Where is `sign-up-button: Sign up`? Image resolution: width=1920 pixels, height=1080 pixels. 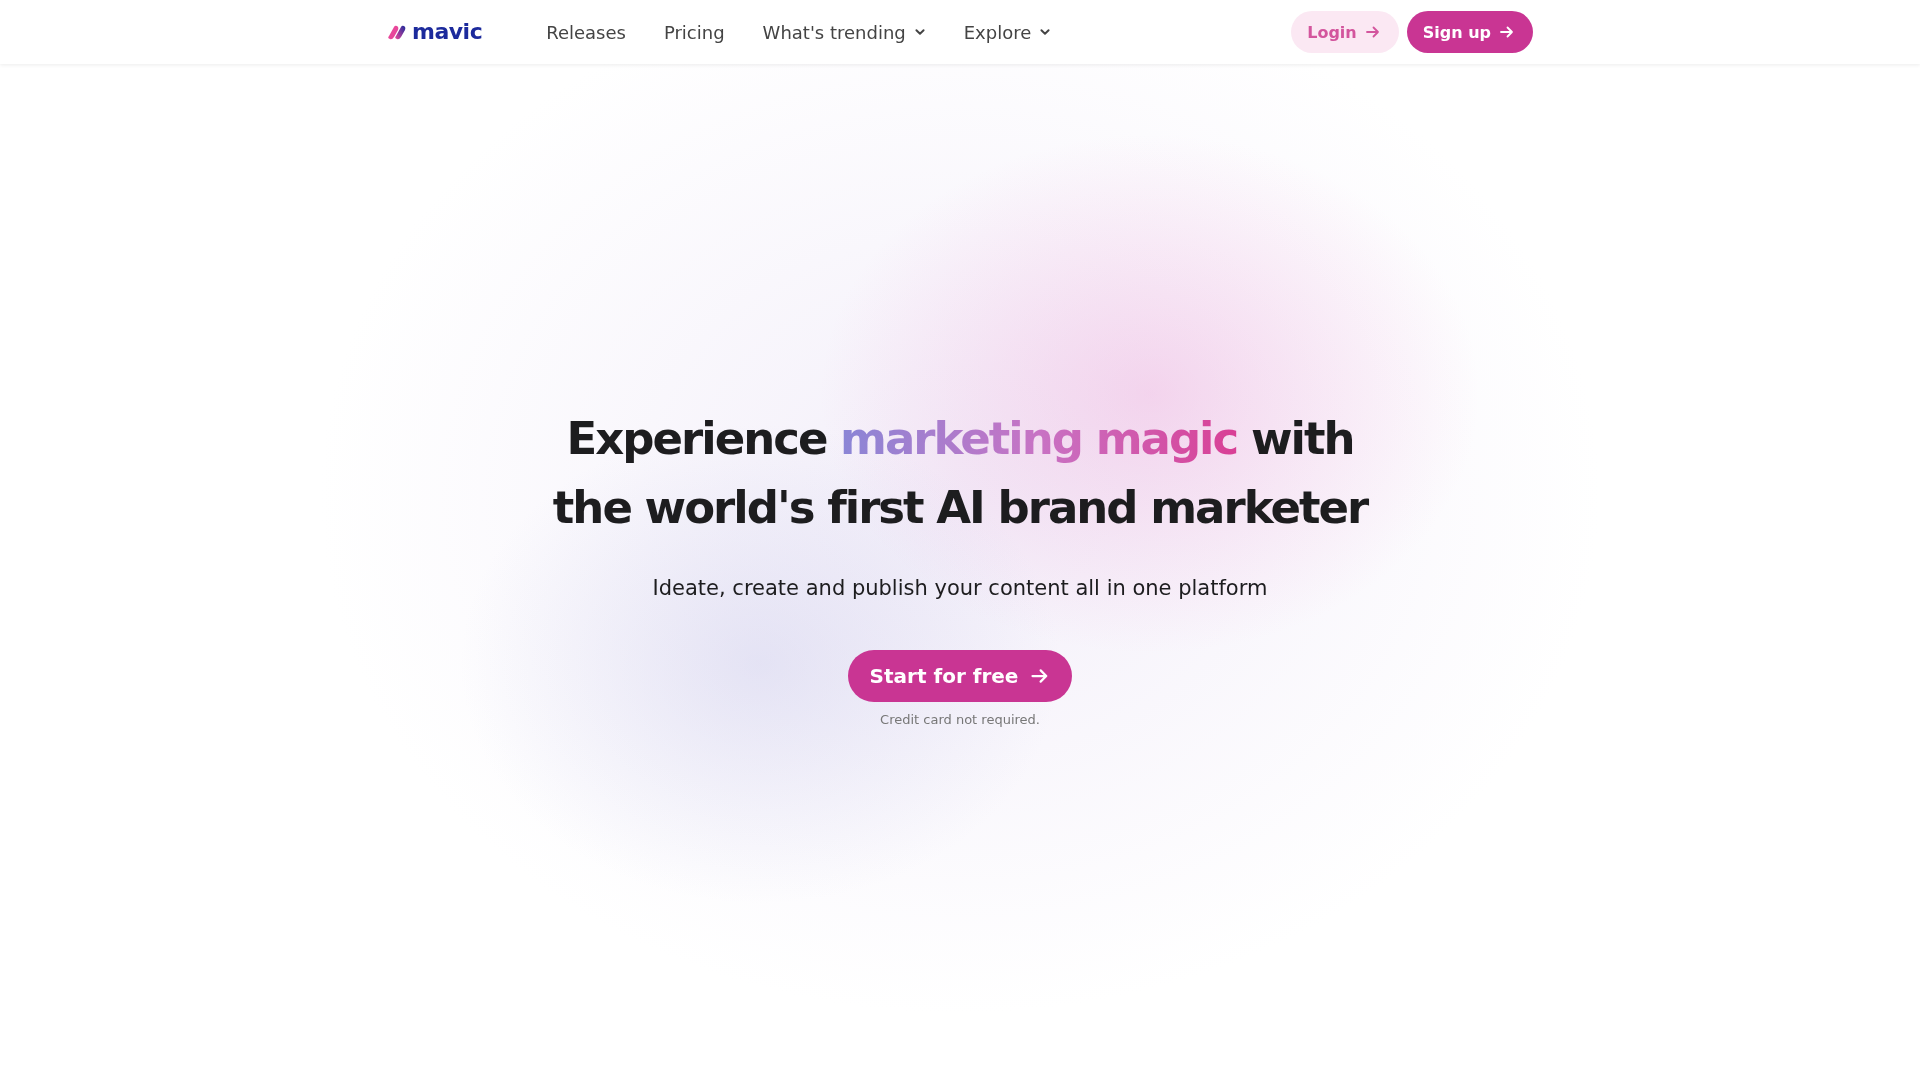 sign-up-button: Sign up is located at coordinates (1469, 32).